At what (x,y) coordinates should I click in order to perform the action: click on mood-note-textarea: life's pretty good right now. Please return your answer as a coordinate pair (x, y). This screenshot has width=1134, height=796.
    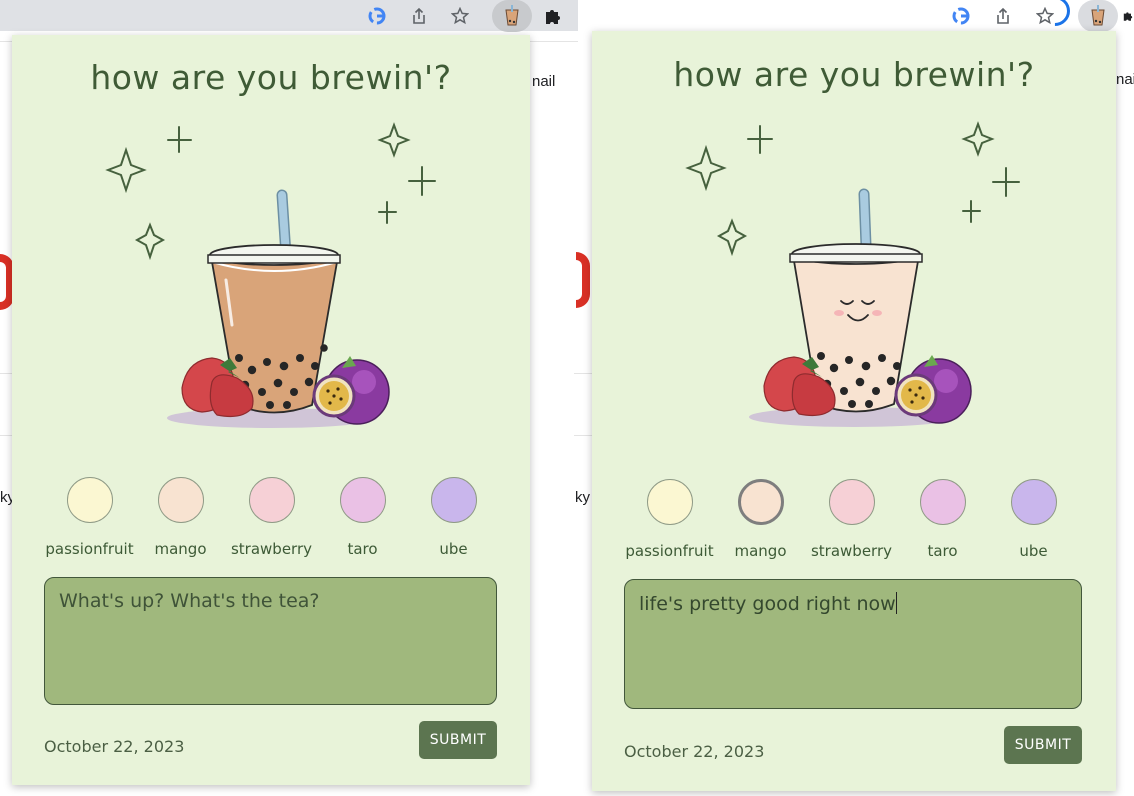
    Looking at the image, I should click on (853, 644).